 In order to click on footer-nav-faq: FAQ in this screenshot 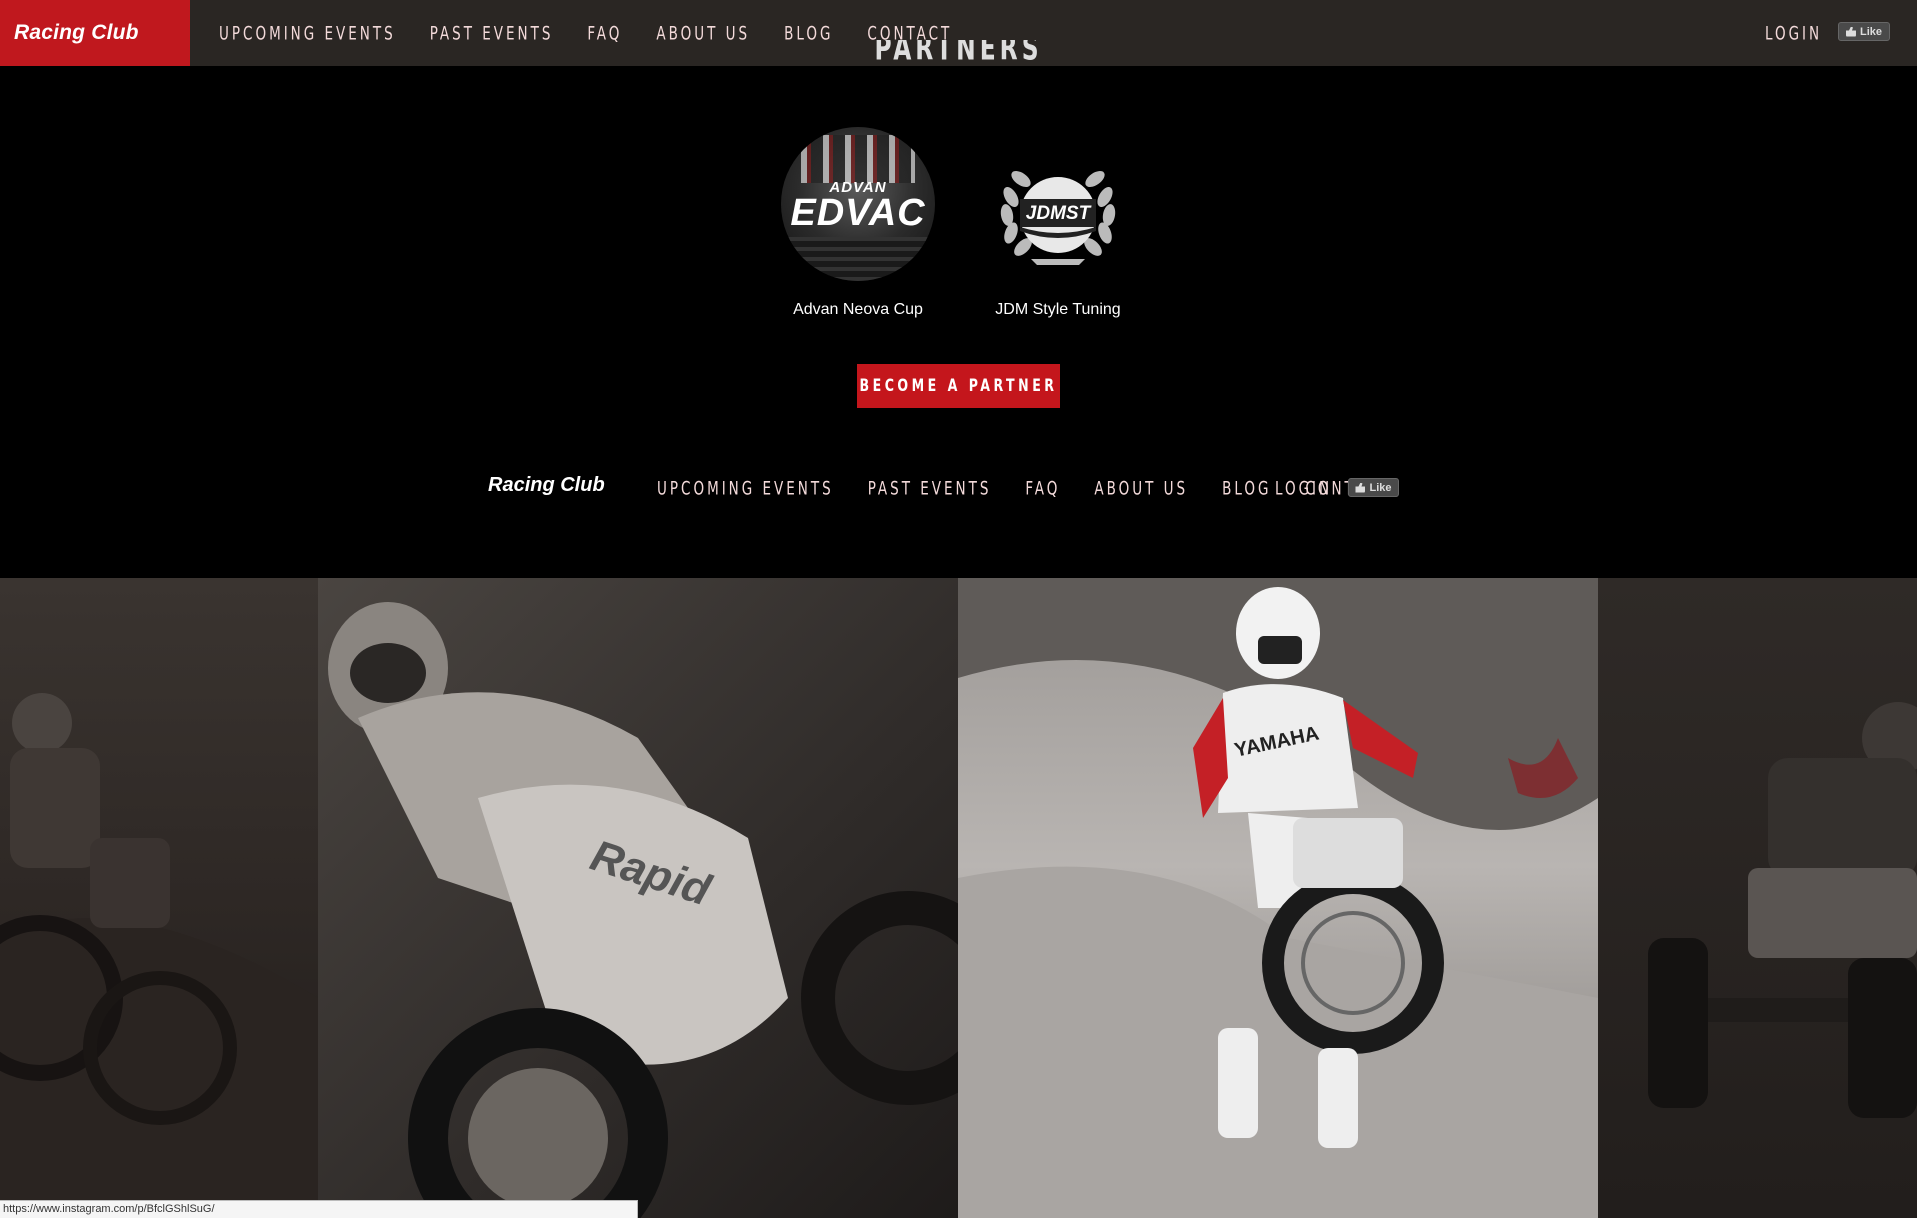, I will do `click(1042, 488)`.